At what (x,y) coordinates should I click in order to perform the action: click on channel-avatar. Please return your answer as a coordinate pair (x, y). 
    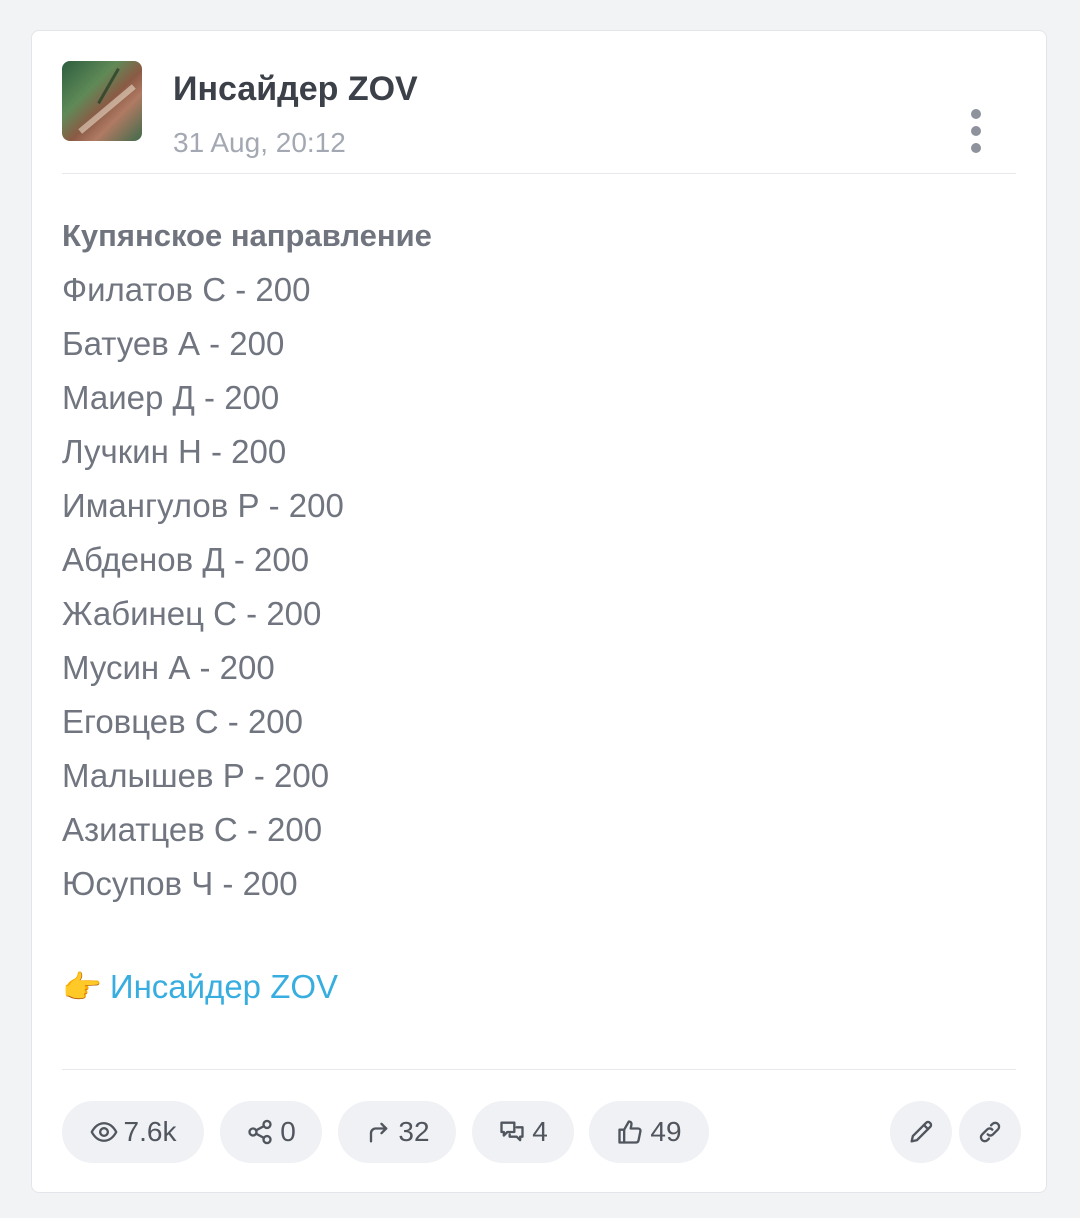
    Looking at the image, I should click on (102, 101).